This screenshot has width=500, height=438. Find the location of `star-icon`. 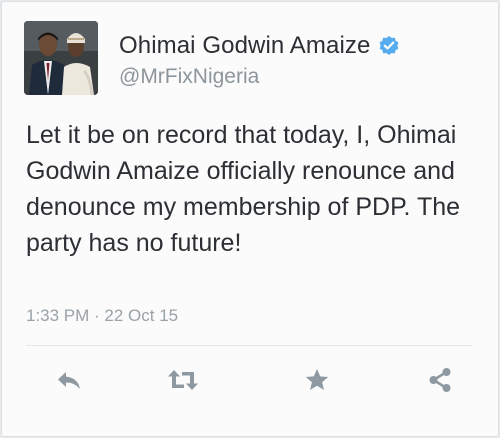

star-icon is located at coordinates (317, 379).